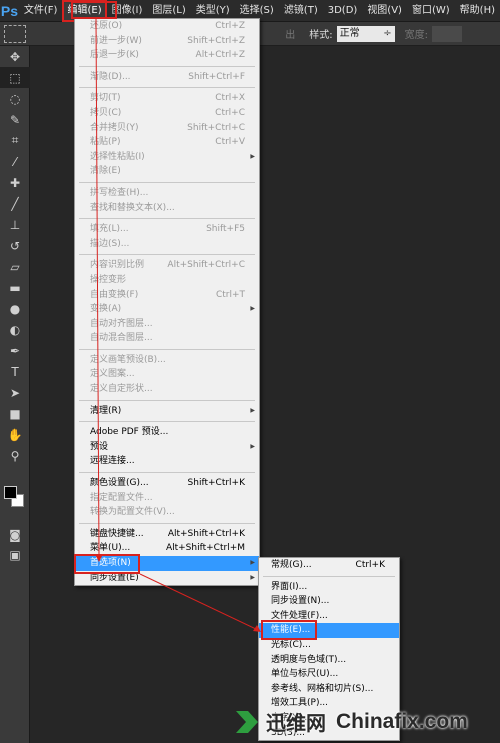  I want to click on watermark-en: Chinafix.com, so click(402, 721).